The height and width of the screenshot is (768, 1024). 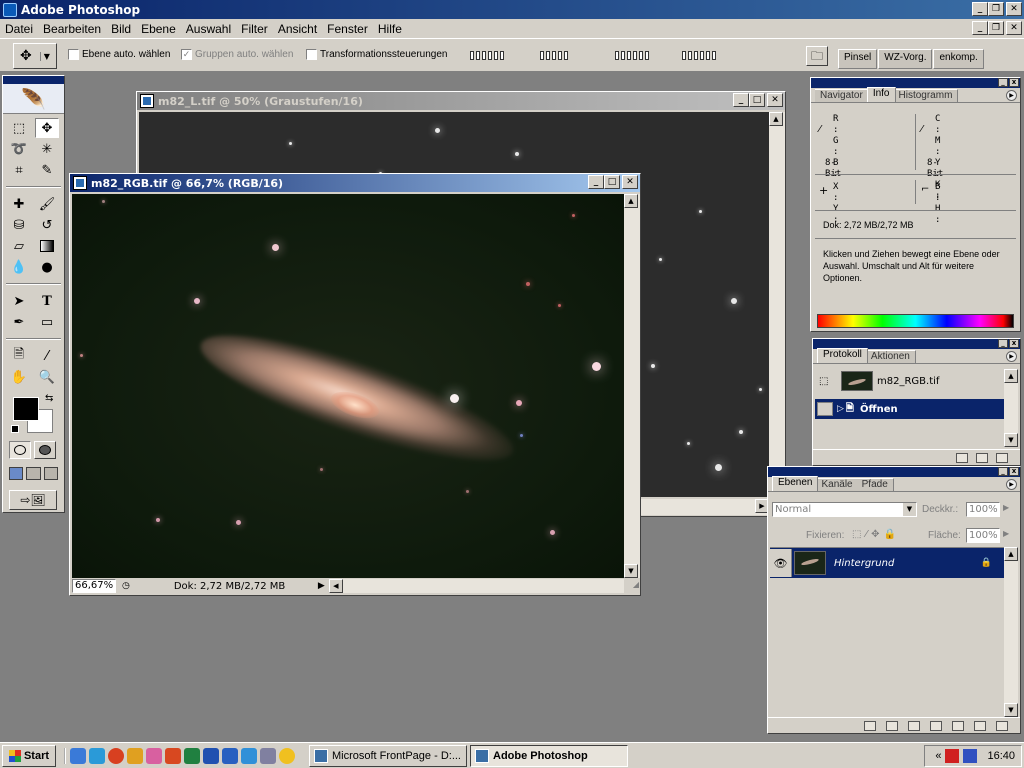 What do you see at coordinates (926, 95) in the screenshot?
I see `tab-histogram: Histogramm` at bounding box center [926, 95].